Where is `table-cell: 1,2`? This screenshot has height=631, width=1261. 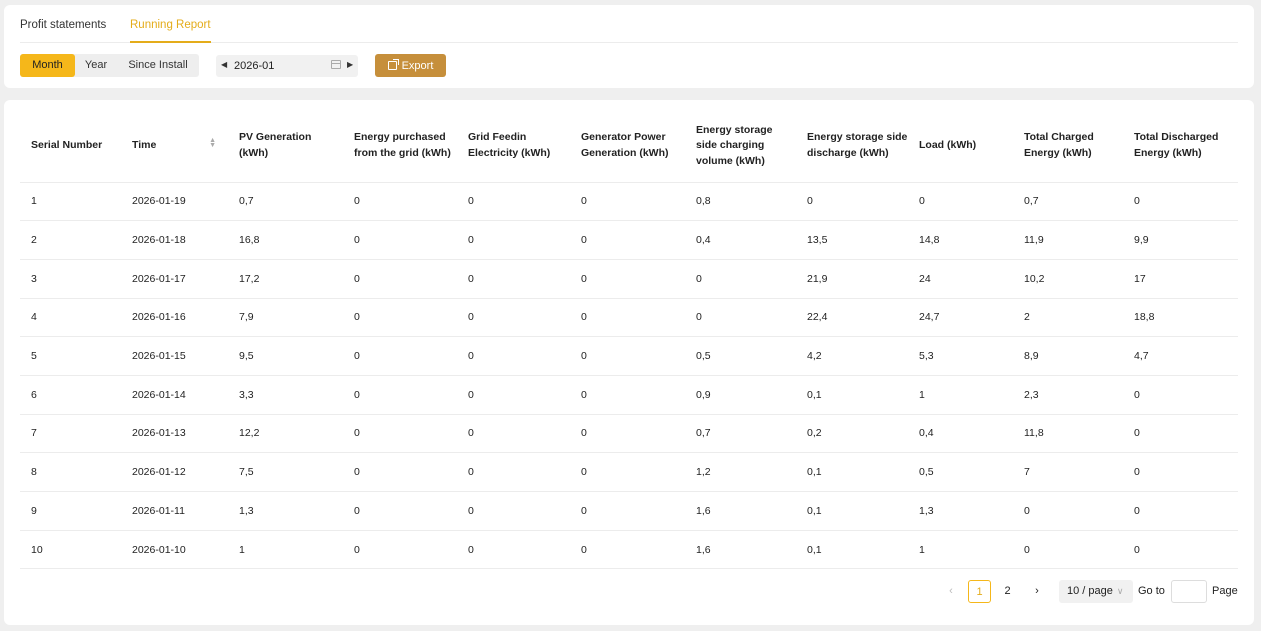 table-cell: 1,2 is located at coordinates (740, 472).